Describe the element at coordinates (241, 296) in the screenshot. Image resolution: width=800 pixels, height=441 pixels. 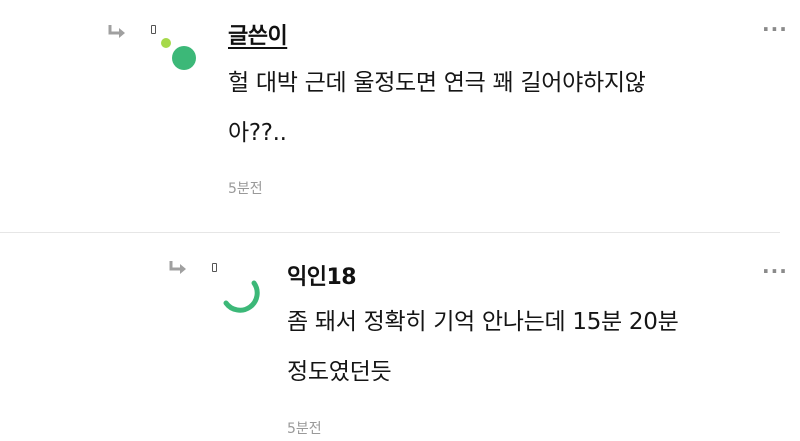
I see `green-arc-avatar-icon` at that location.